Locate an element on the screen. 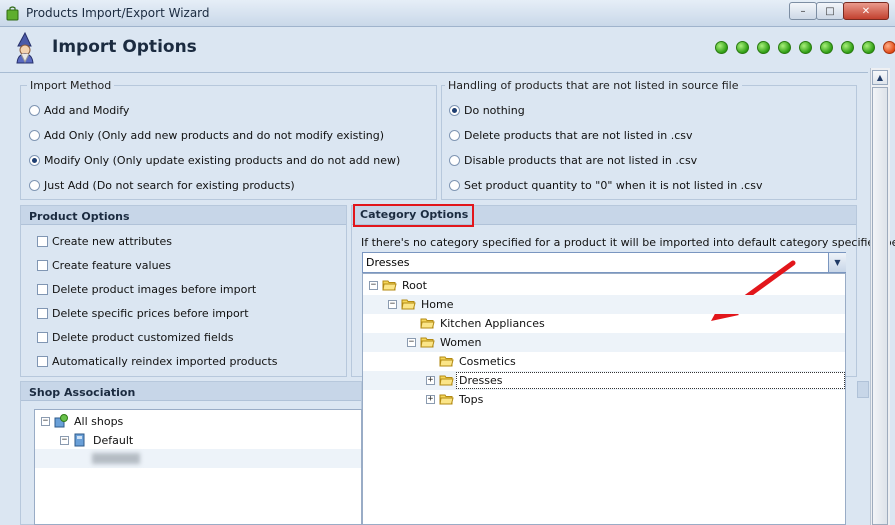 The width and height of the screenshot is (895, 525). import-method-legend: Import Method is located at coordinates (71, 85).